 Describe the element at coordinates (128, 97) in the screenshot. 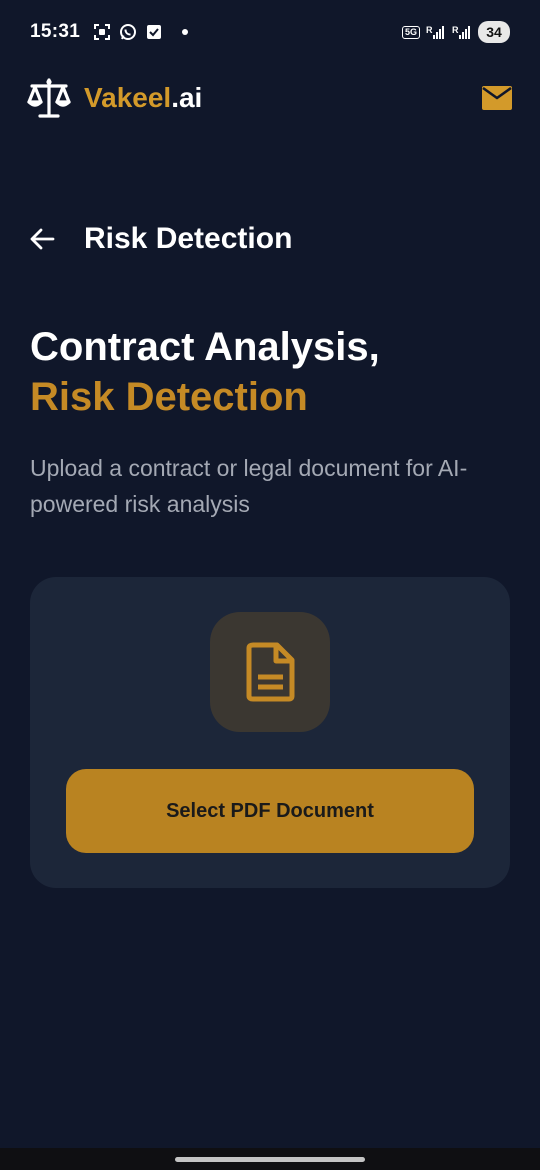

I see `brand-name-accent: Vakeel` at that location.